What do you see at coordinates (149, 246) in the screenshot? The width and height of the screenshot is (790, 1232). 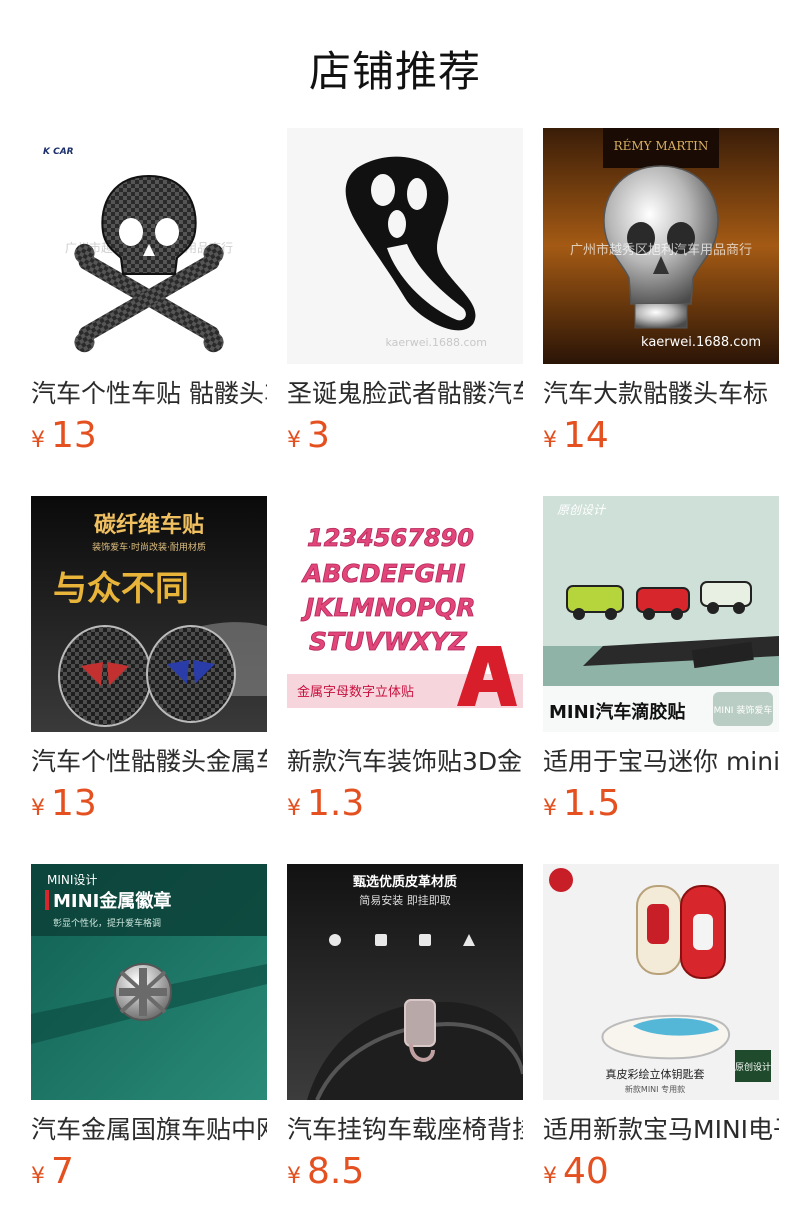 I see `product-image: K CAR 广州市越秀区旭利汽车用品商行` at bounding box center [149, 246].